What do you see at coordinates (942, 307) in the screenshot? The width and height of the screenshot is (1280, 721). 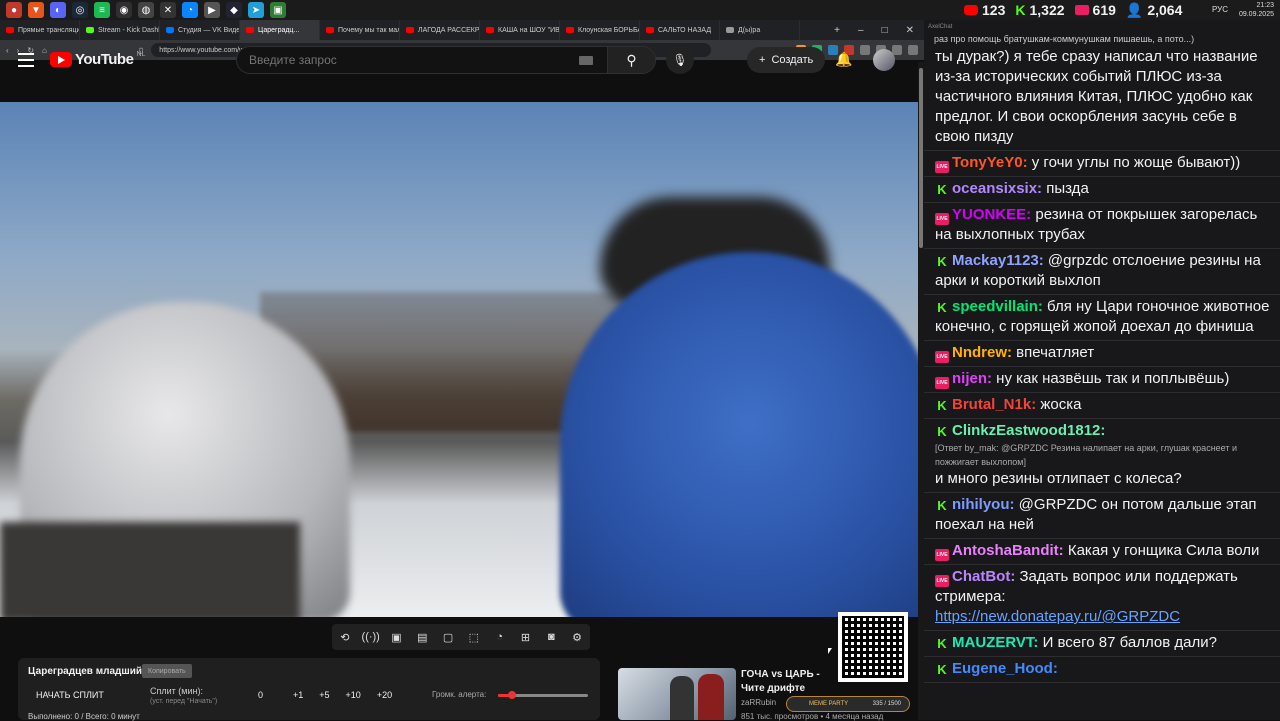 I see `kick-badge-icon: K` at bounding box center [942, 307].